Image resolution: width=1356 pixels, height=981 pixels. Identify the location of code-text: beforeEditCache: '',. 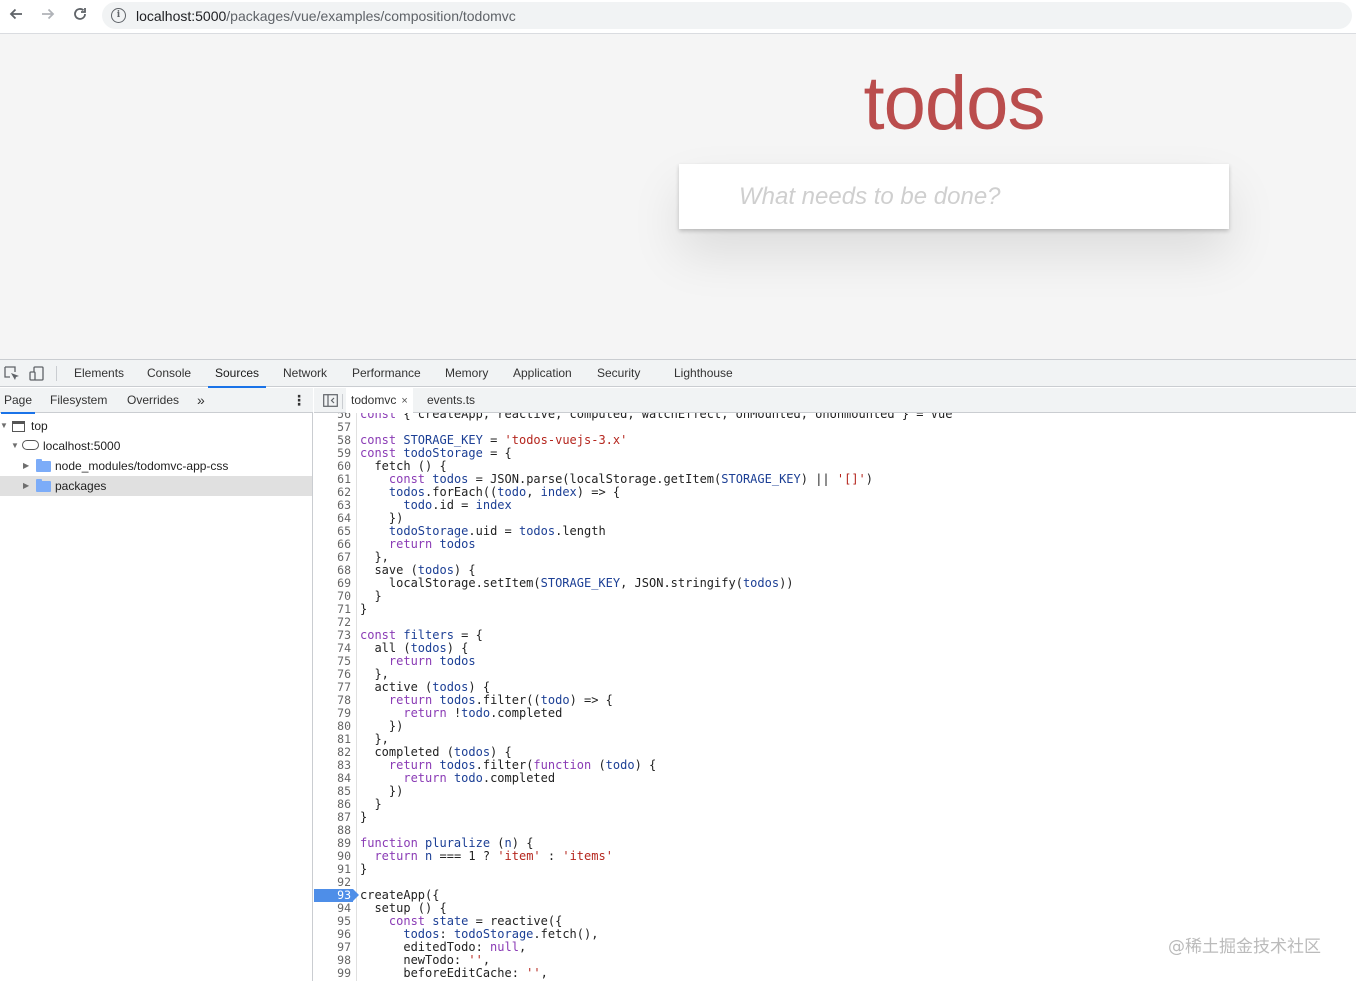
(454, 973).